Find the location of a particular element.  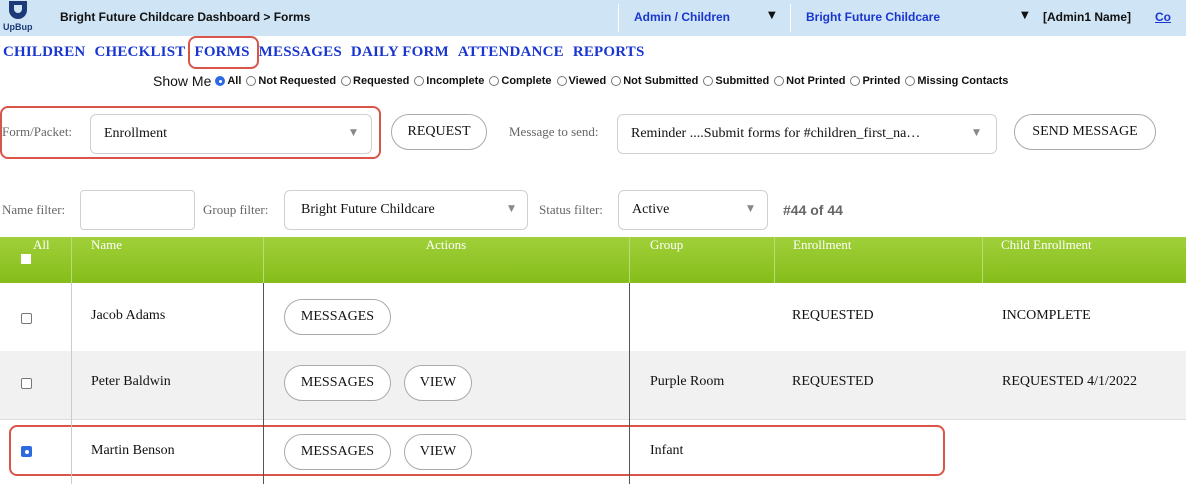

selected-row-highlight is located at coordinates (477, 450).